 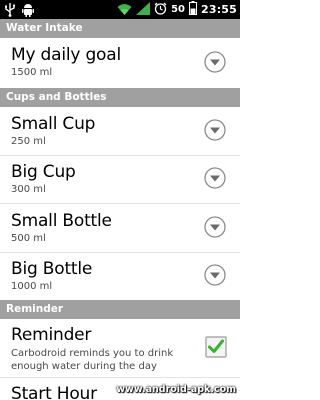 What do you see at coordinates (53, 124) in the screenshot?
I see `pref-title: Small Cup` at bounding box center [53, 124].